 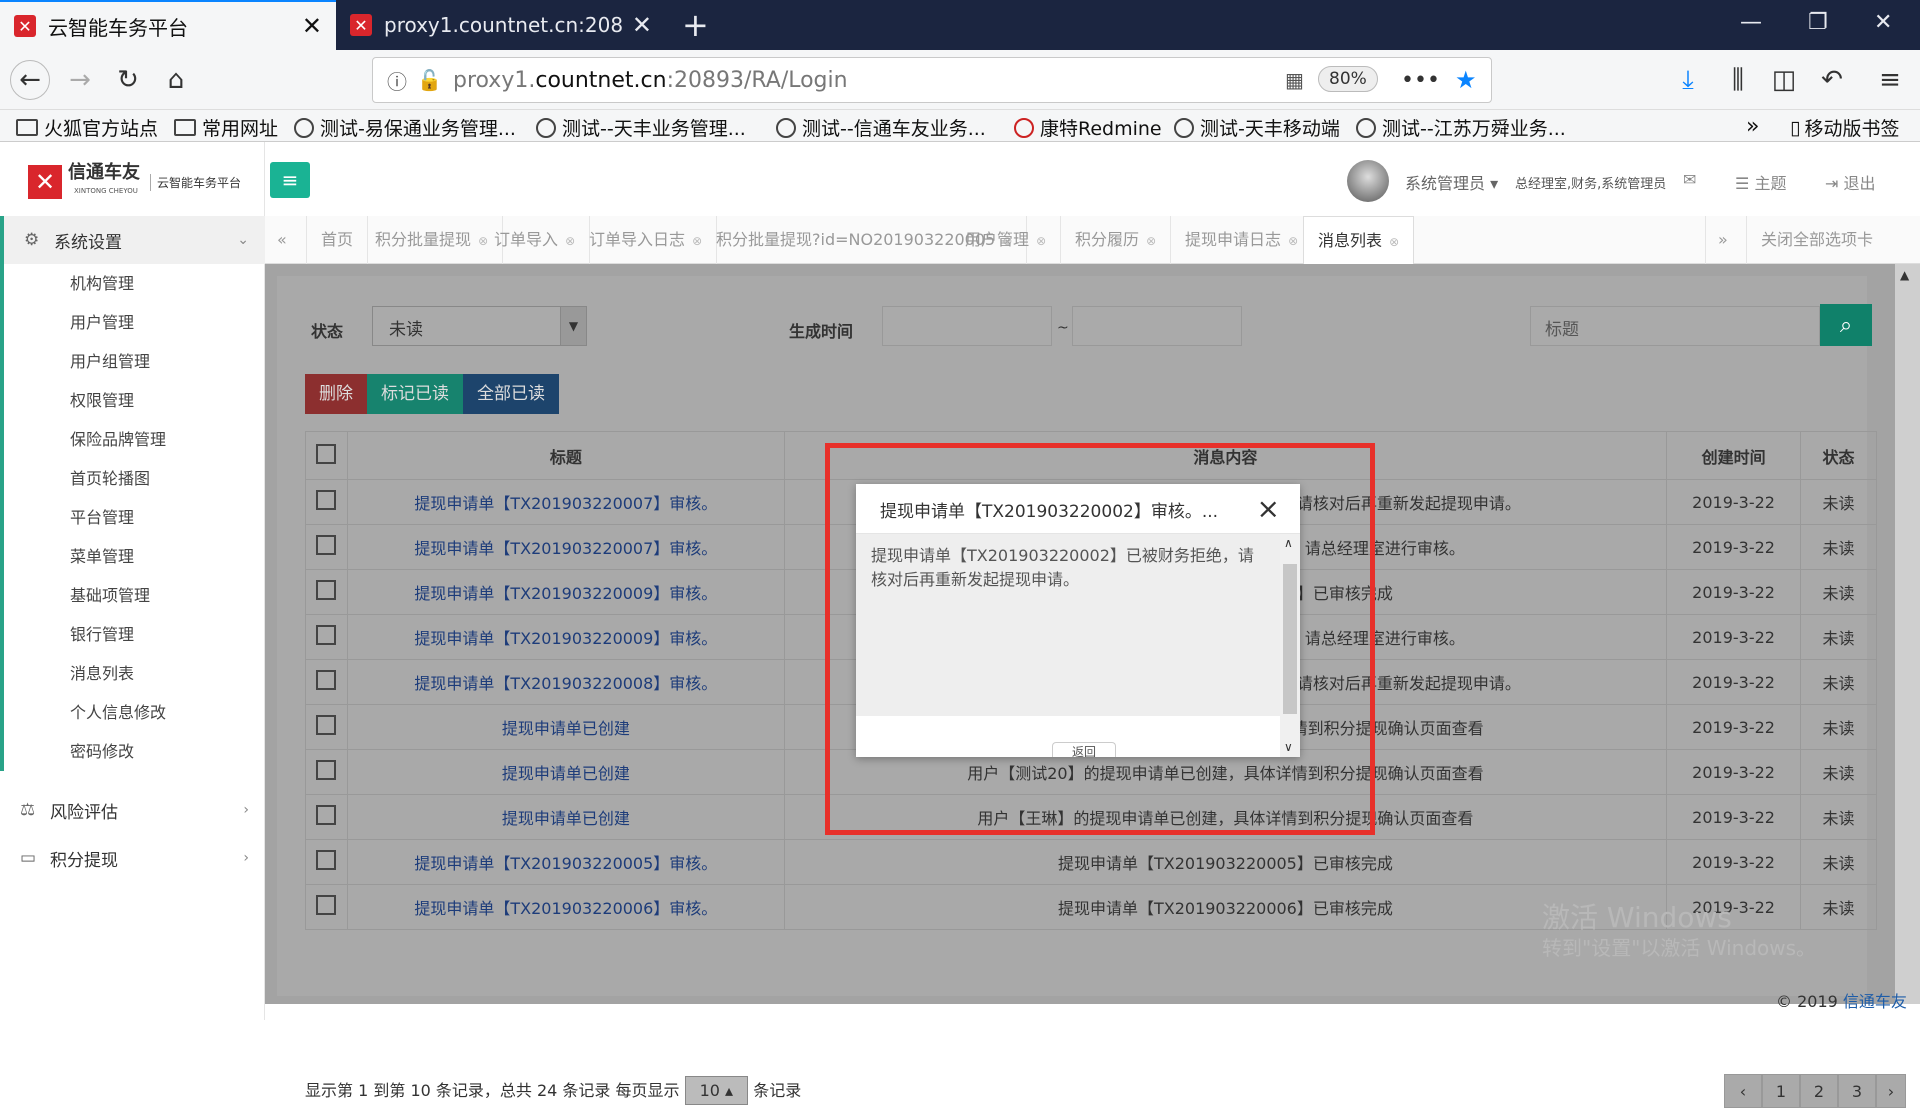 I want to click on tab-user-management: 用户管理 ⊗, so click(x=1006, y=240).